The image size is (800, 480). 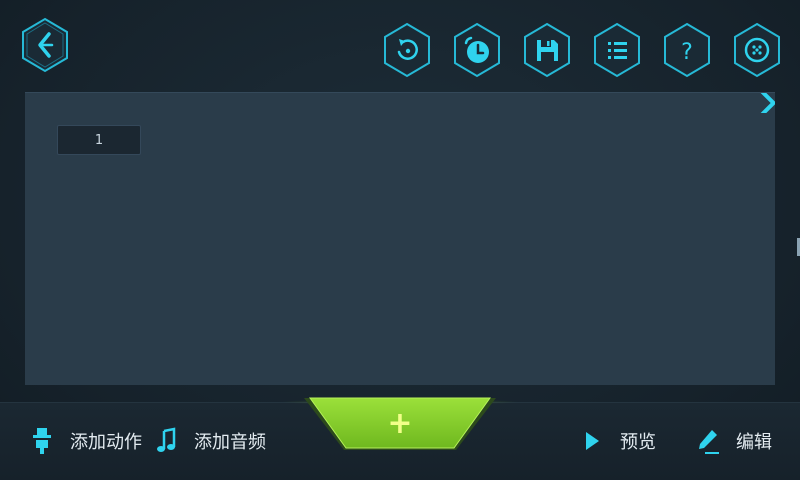 I want to click on edit-label: 编辑, so click(x=754, y=442).